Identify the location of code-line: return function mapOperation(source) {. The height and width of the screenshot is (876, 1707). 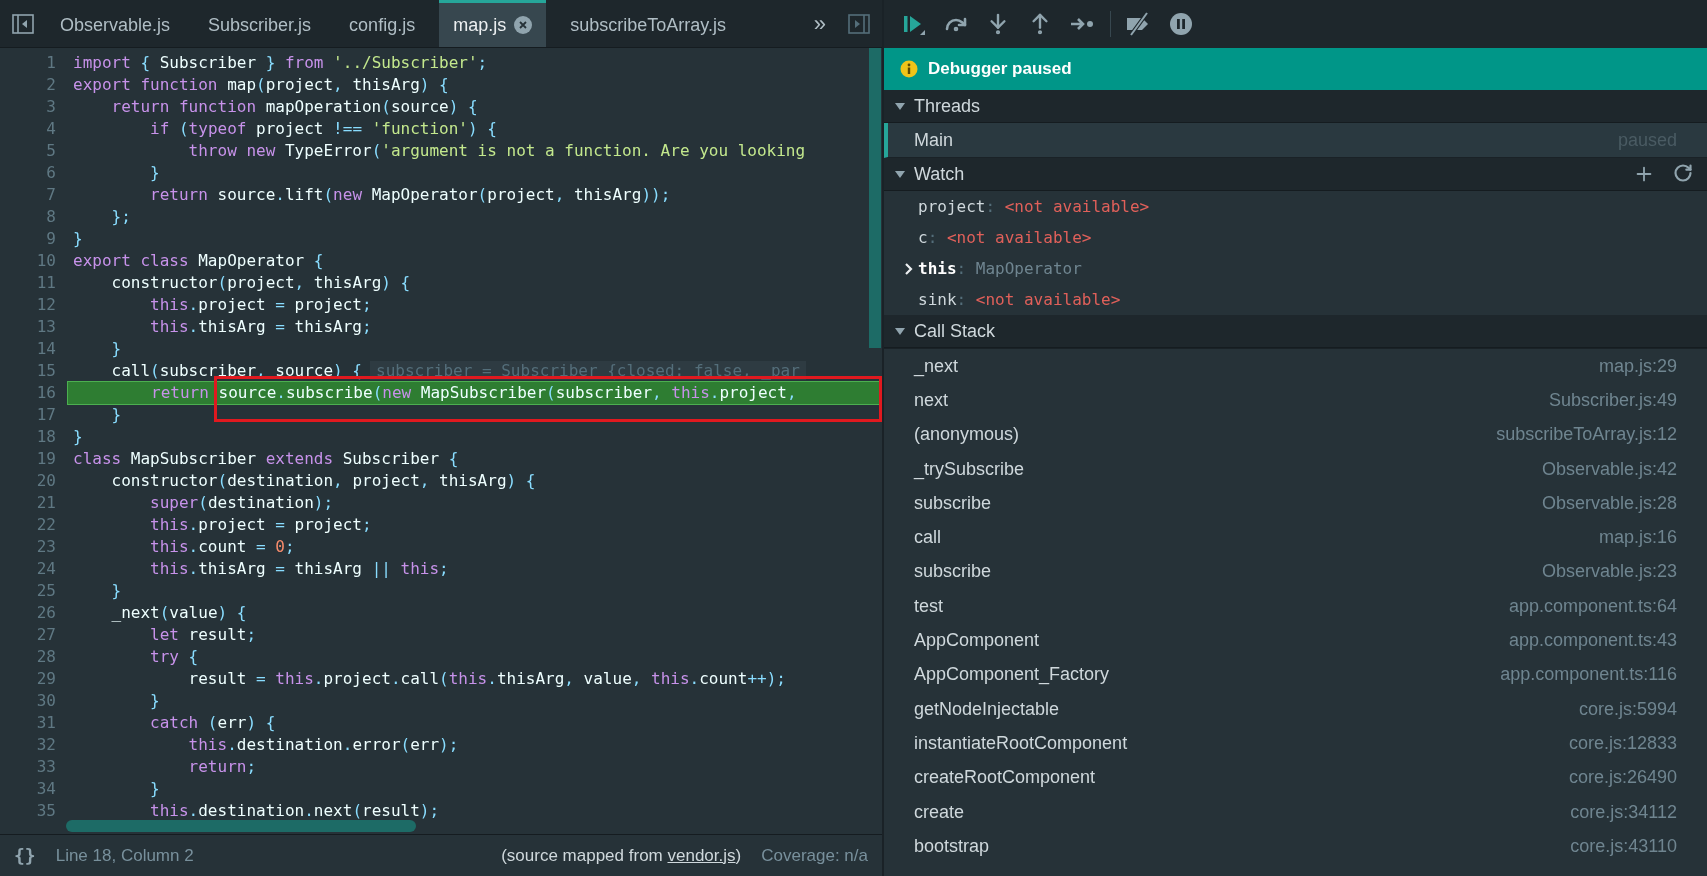
(294, 107).